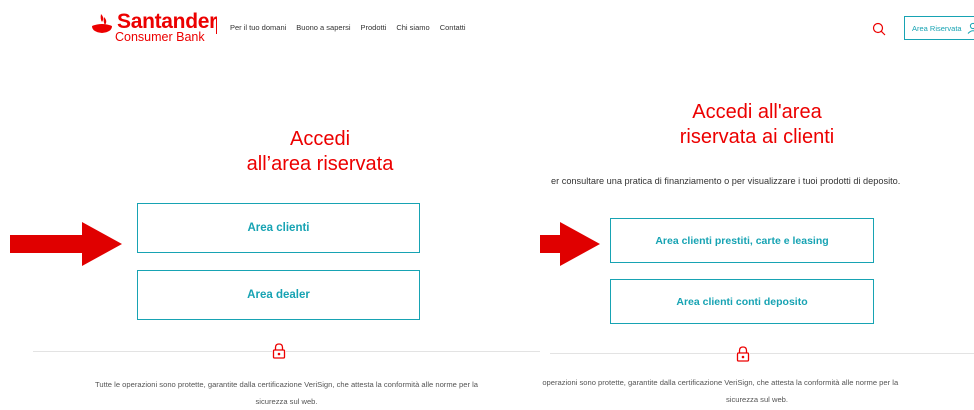 The image size is (974, 410). What do you see at coordinates (757, 125) in the screenshot?
I see `page-title: Accedi all'area riservata ai clienti` at bounding box center [757, 125].